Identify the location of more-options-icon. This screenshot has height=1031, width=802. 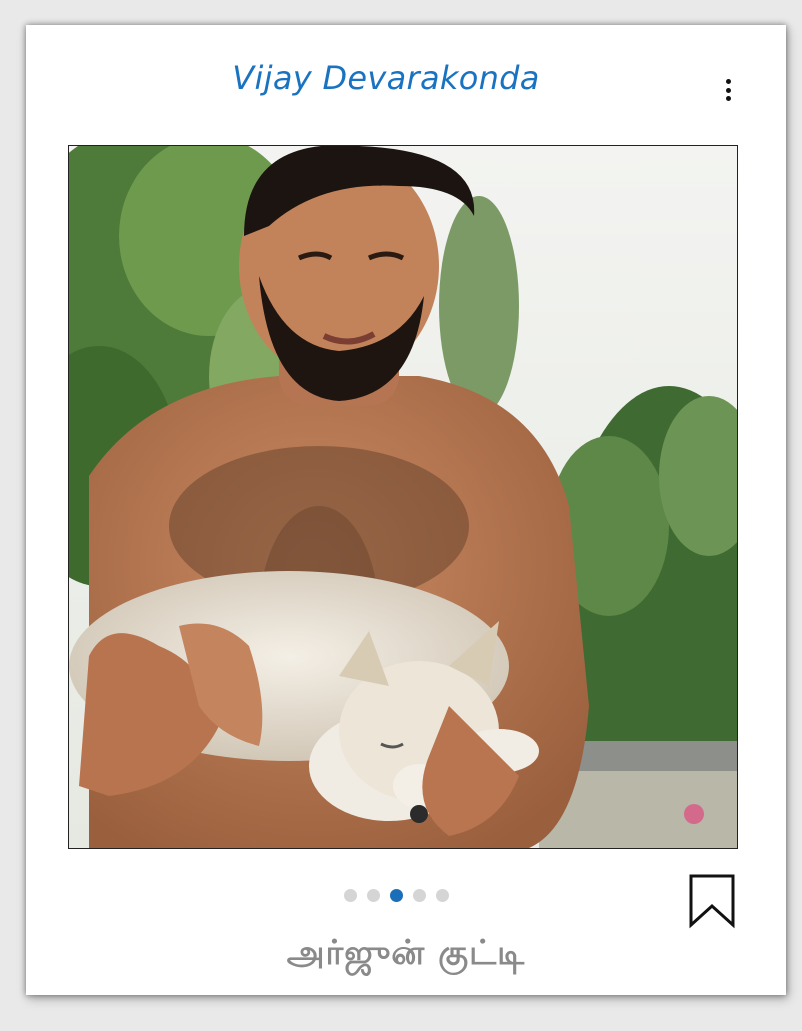
(728, 90).